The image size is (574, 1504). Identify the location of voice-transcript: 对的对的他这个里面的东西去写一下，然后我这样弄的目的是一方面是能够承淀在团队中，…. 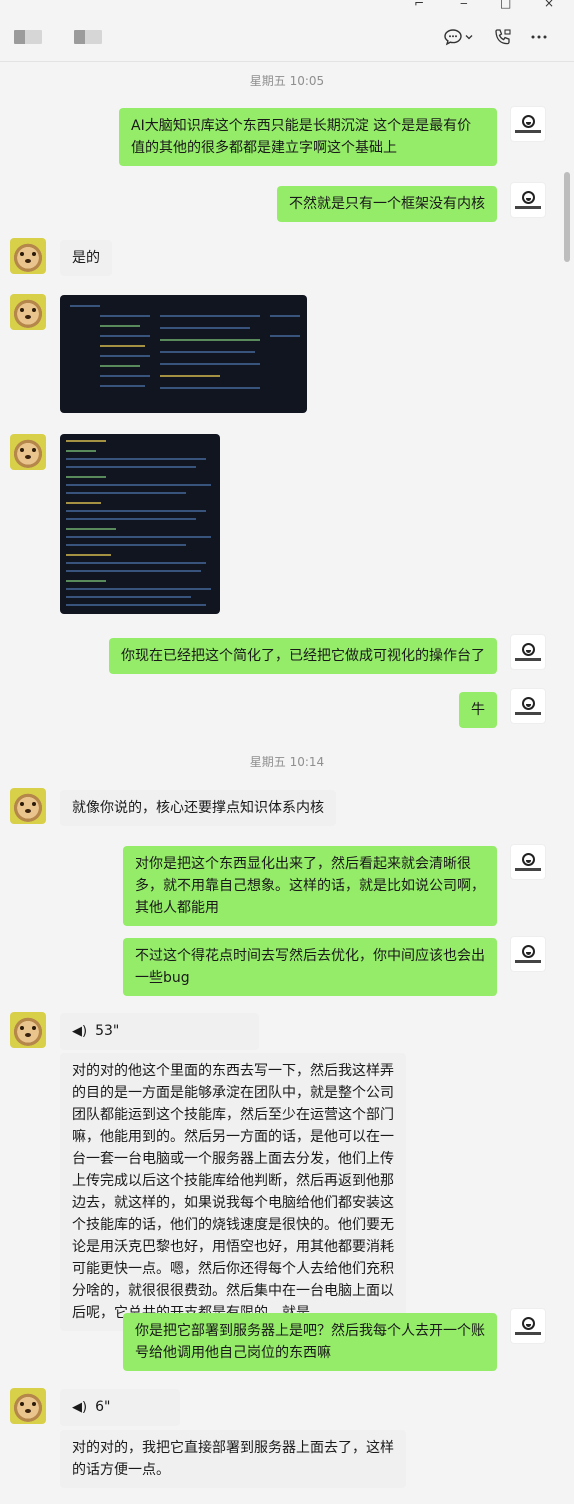
(233, 1192).